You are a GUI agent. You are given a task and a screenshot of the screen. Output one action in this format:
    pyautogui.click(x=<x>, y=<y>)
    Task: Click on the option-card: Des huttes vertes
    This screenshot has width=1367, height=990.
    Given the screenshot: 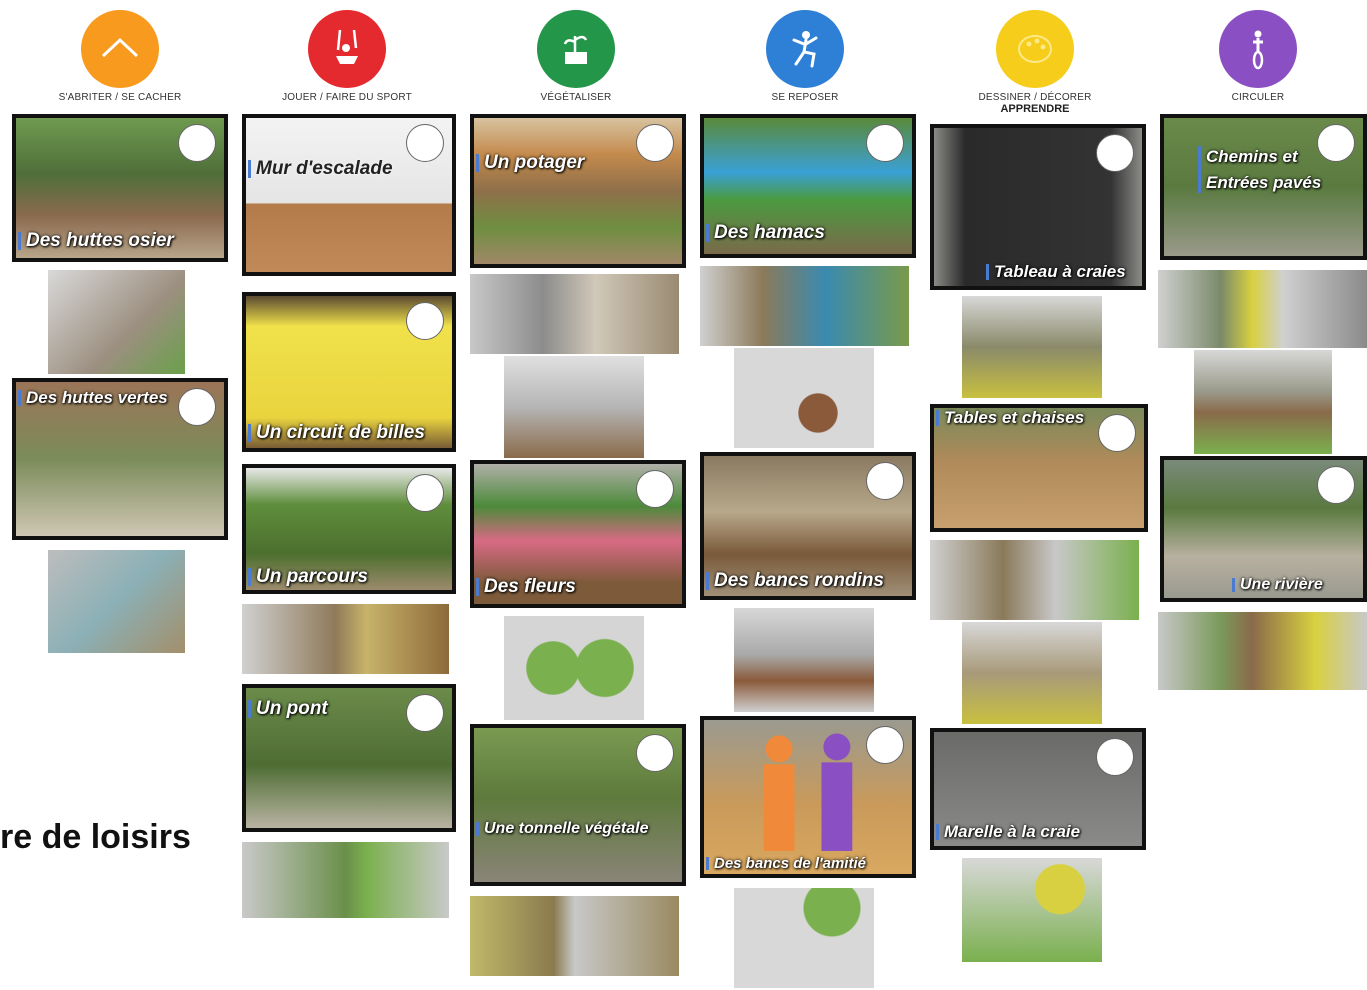 What is the action you would take?
    pyautogui.click(x=120, y=459)
    